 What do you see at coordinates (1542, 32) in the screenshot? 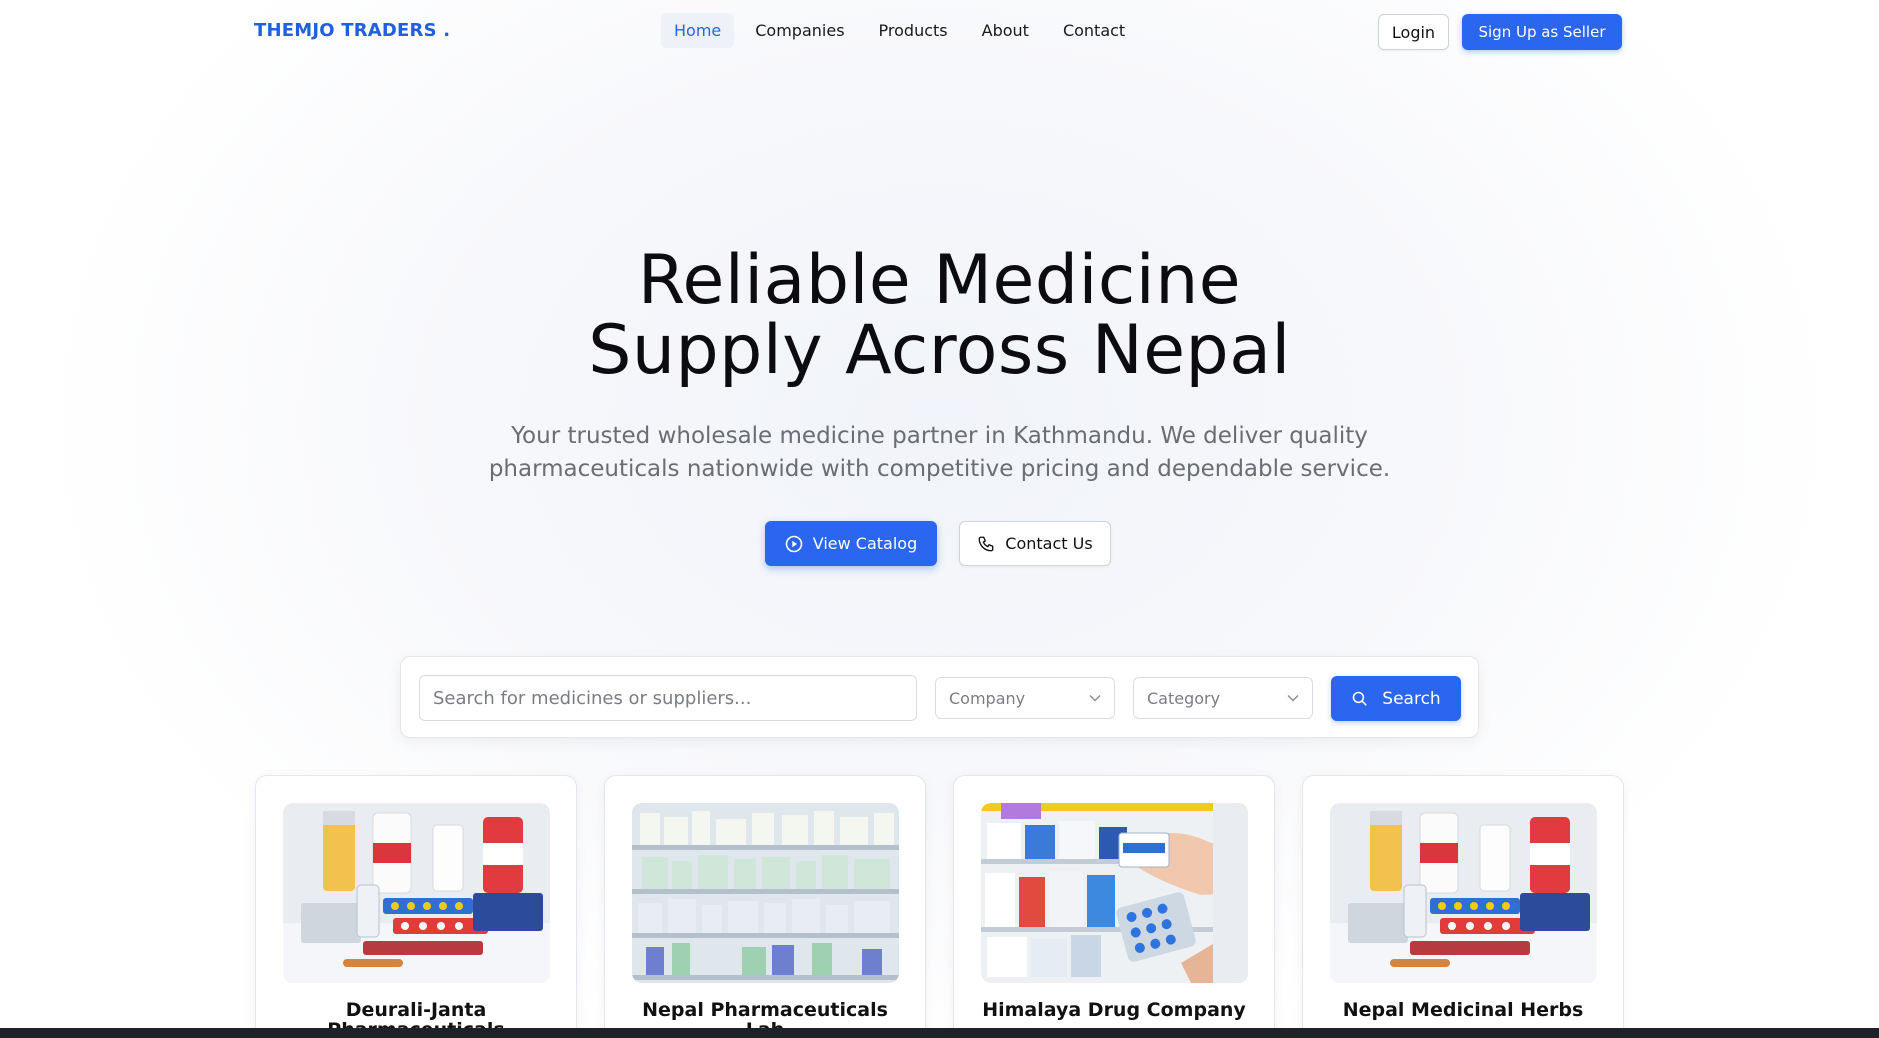
I see `signup-seller-button: Sign Up as Seller` at bounding box center [1542, 32].